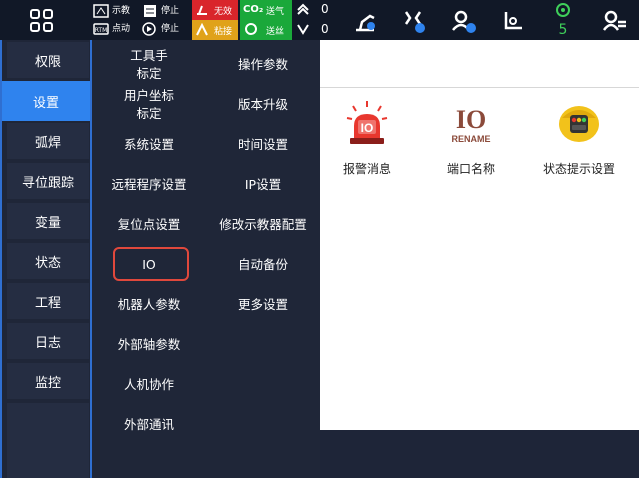 The height and width of the screenshot is (478, 639). Describe the element at coordinates (48, 141) in the screenshot. I see `nav-item-arc-welding: 弧焊` at that location.